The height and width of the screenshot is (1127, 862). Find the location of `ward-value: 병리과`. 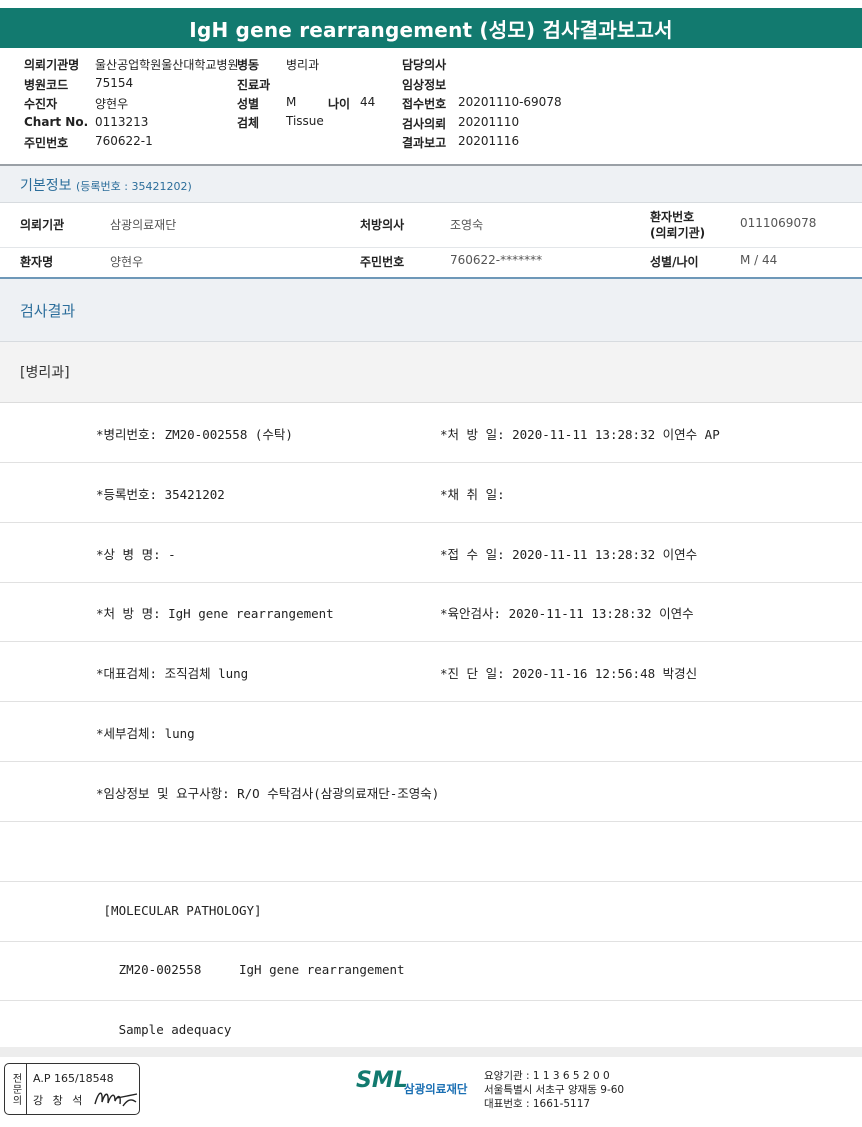

ward-value: 병리과 is located at coordinates (303, 65).